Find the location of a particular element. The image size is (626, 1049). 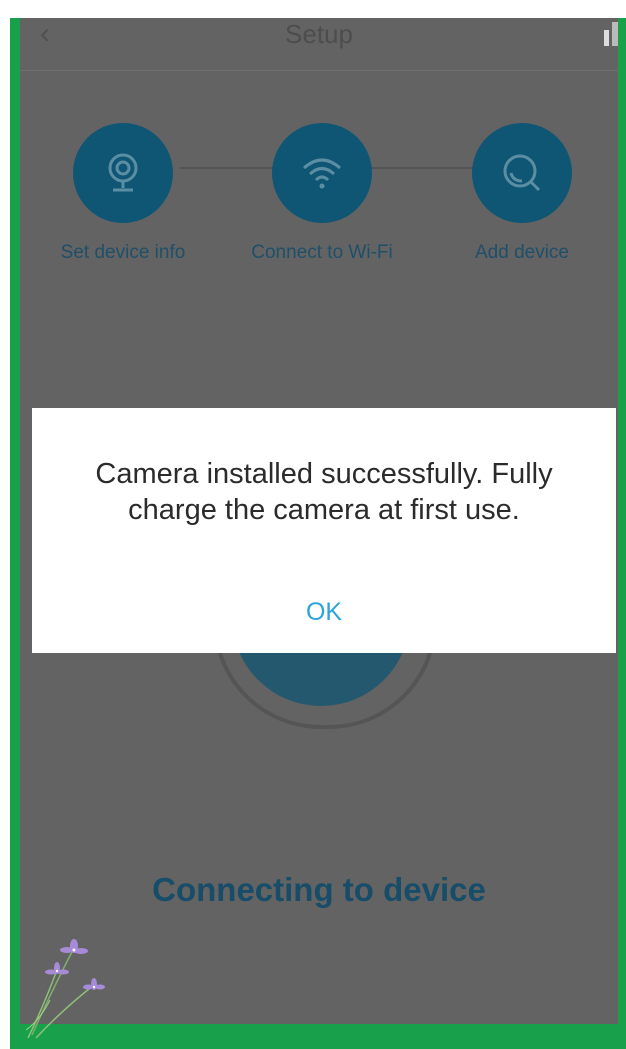

step-1-label: Set device info is located at coordinates (123, 252).